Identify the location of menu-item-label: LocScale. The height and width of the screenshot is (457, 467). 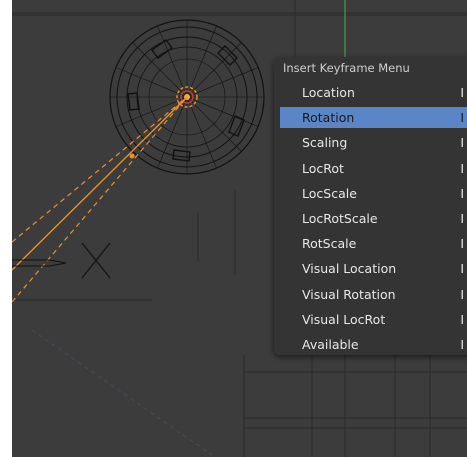
(329, 193).